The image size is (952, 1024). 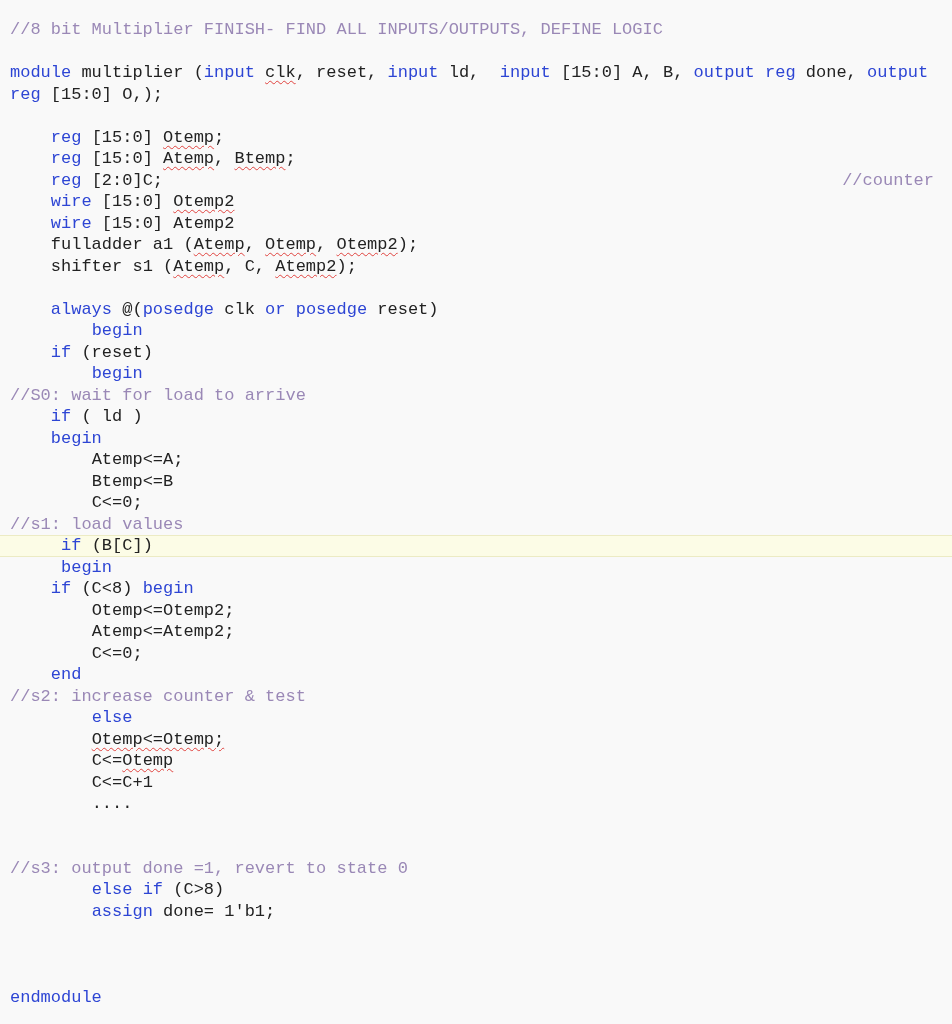 I want to click on code-text: done= 1'b1;, so click(x=219, y=911).